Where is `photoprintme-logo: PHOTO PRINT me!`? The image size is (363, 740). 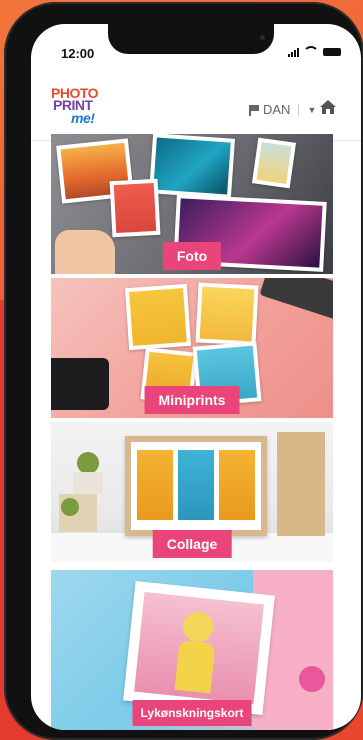
photoprintme-logo: PHOTO PRINT me! is located at coordinates (81, 108).